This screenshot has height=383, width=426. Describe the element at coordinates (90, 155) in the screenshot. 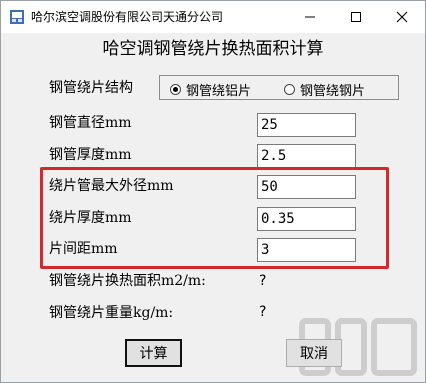

I see `pipe-thickness-label: 钢管厚度mm` at that location.